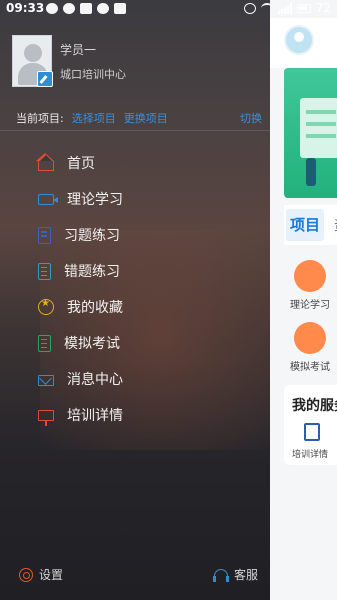  I want to click on signal-icon, so click(284, 8).